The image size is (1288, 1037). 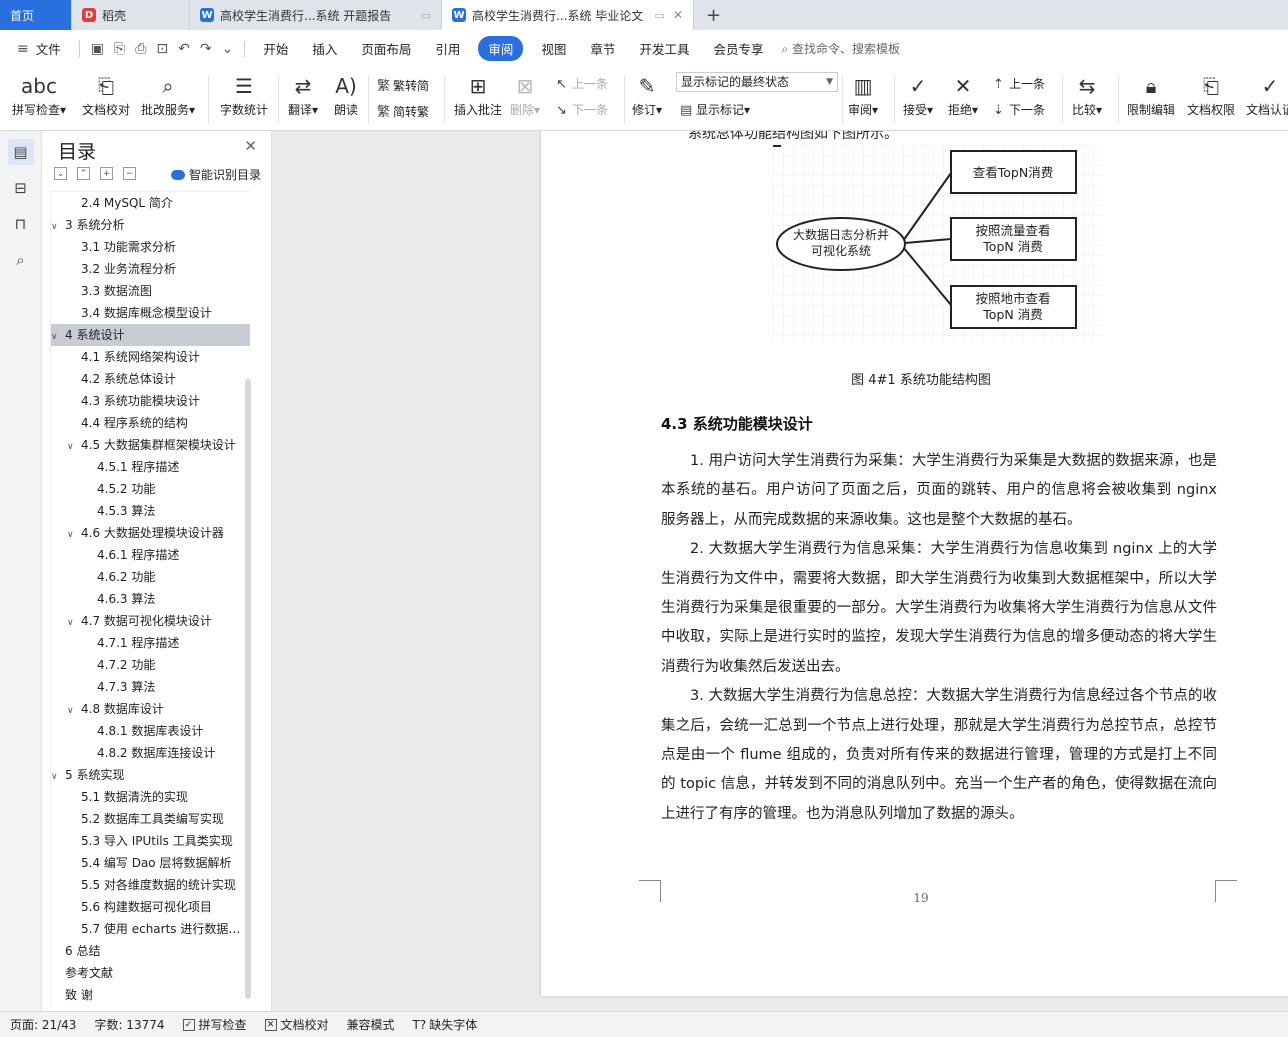 What do you see at coordinates (553, 48) in the screenshot?
I see `menu-view: 视图` at bounding box center [553, 48].